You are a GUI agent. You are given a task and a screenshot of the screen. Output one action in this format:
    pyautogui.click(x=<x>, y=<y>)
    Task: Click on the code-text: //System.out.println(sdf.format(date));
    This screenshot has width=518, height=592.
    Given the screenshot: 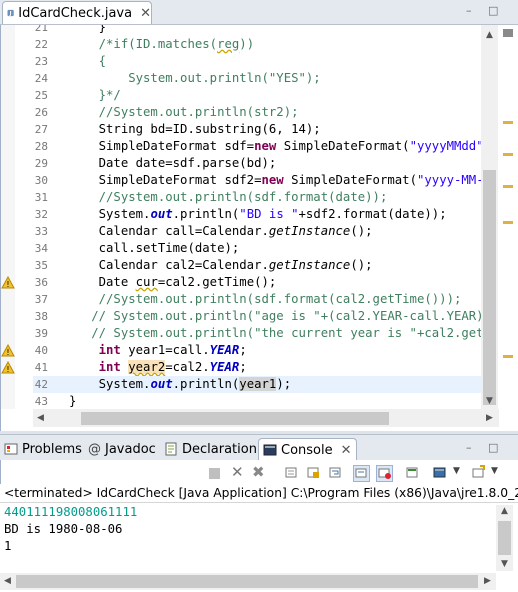 What is the action you would take?
    pyautogui.click(x=228, y=197)
    